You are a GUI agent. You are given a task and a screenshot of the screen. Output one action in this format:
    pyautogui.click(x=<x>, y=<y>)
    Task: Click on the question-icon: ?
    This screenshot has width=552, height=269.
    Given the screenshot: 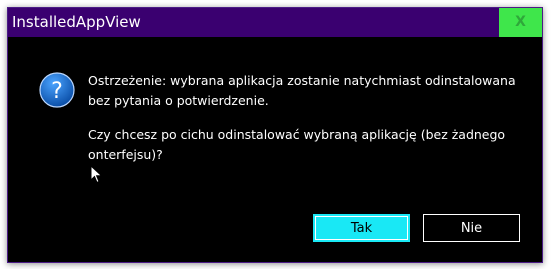 What is the action you would take?
    pyautogui.click(x=57, y=90)
    